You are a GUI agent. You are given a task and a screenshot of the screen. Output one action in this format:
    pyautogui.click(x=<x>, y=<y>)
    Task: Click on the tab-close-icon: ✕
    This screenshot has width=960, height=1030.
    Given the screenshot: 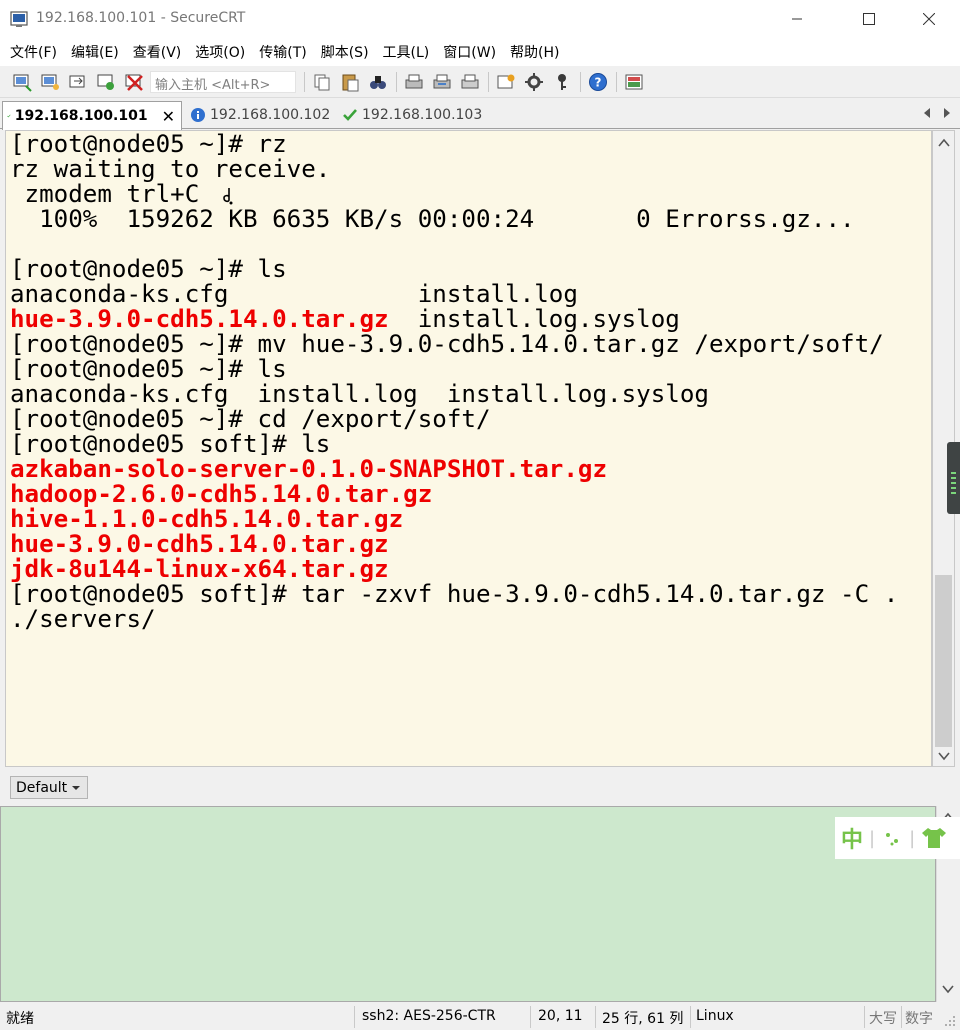 What is the action you would take?
    pyautogui.click(x=168, y=116)
    